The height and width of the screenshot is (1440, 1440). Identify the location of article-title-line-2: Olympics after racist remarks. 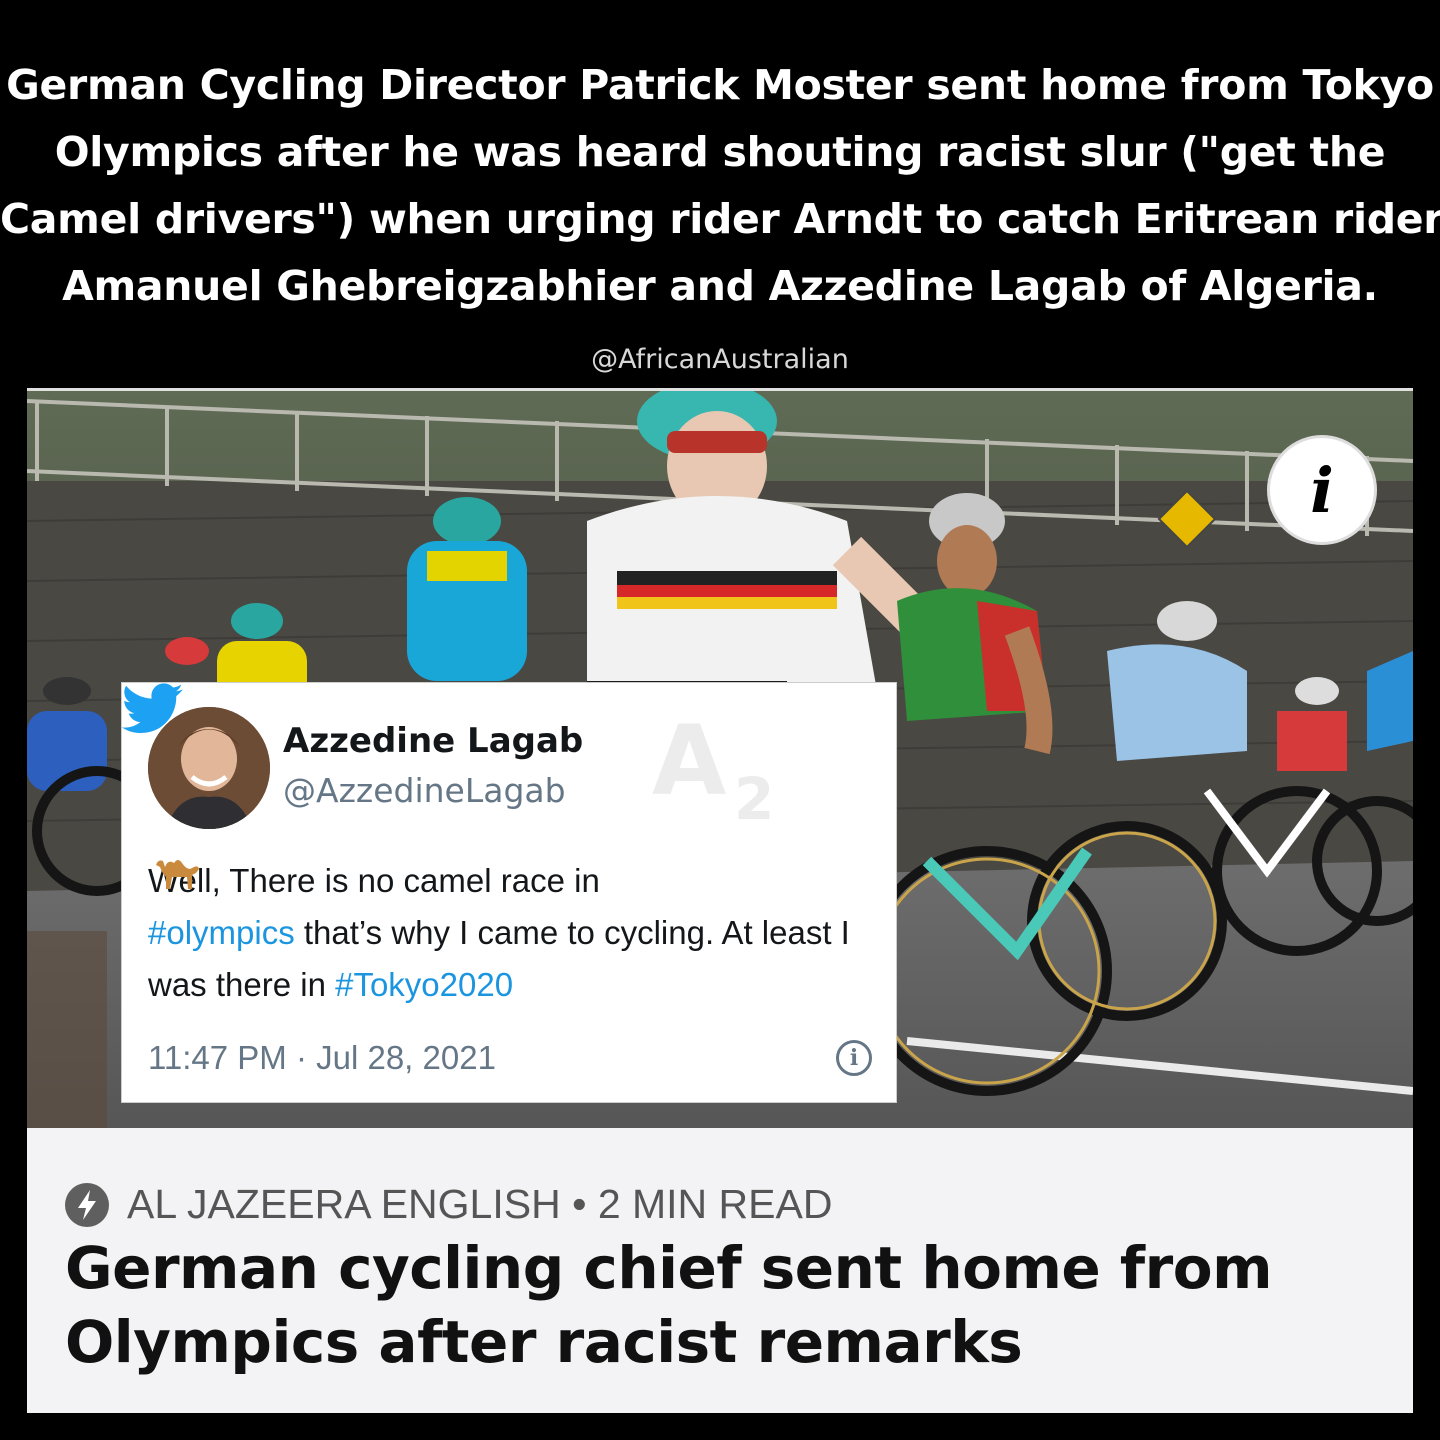
(544, 1342).